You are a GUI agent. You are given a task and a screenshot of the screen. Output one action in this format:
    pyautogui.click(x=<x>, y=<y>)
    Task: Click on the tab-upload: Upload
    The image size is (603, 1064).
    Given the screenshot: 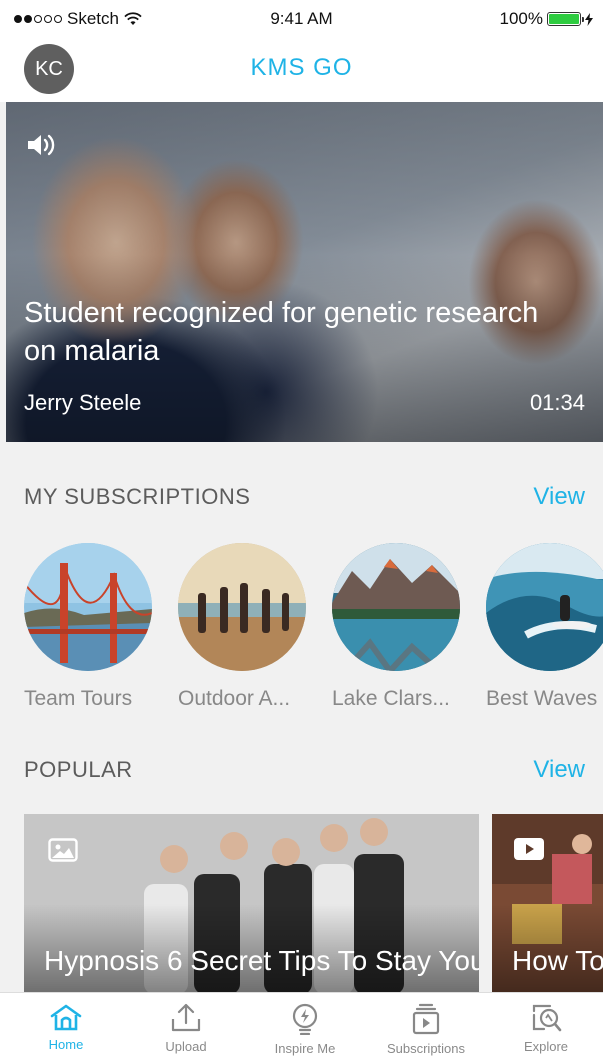 What is the action you would take?
    pyautogui.click(x=186, y=1028)
    